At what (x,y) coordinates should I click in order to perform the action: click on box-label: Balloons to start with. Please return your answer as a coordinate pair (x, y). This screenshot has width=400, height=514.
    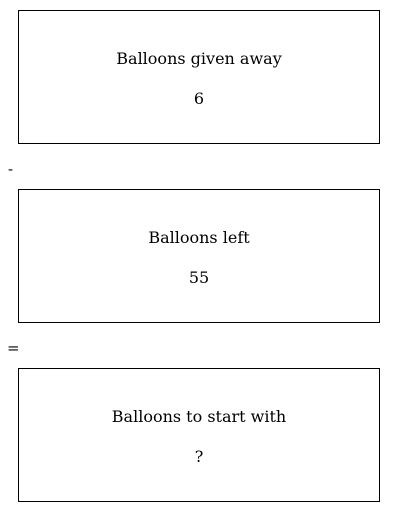
    Looking at the image, I should click on (199, 416).